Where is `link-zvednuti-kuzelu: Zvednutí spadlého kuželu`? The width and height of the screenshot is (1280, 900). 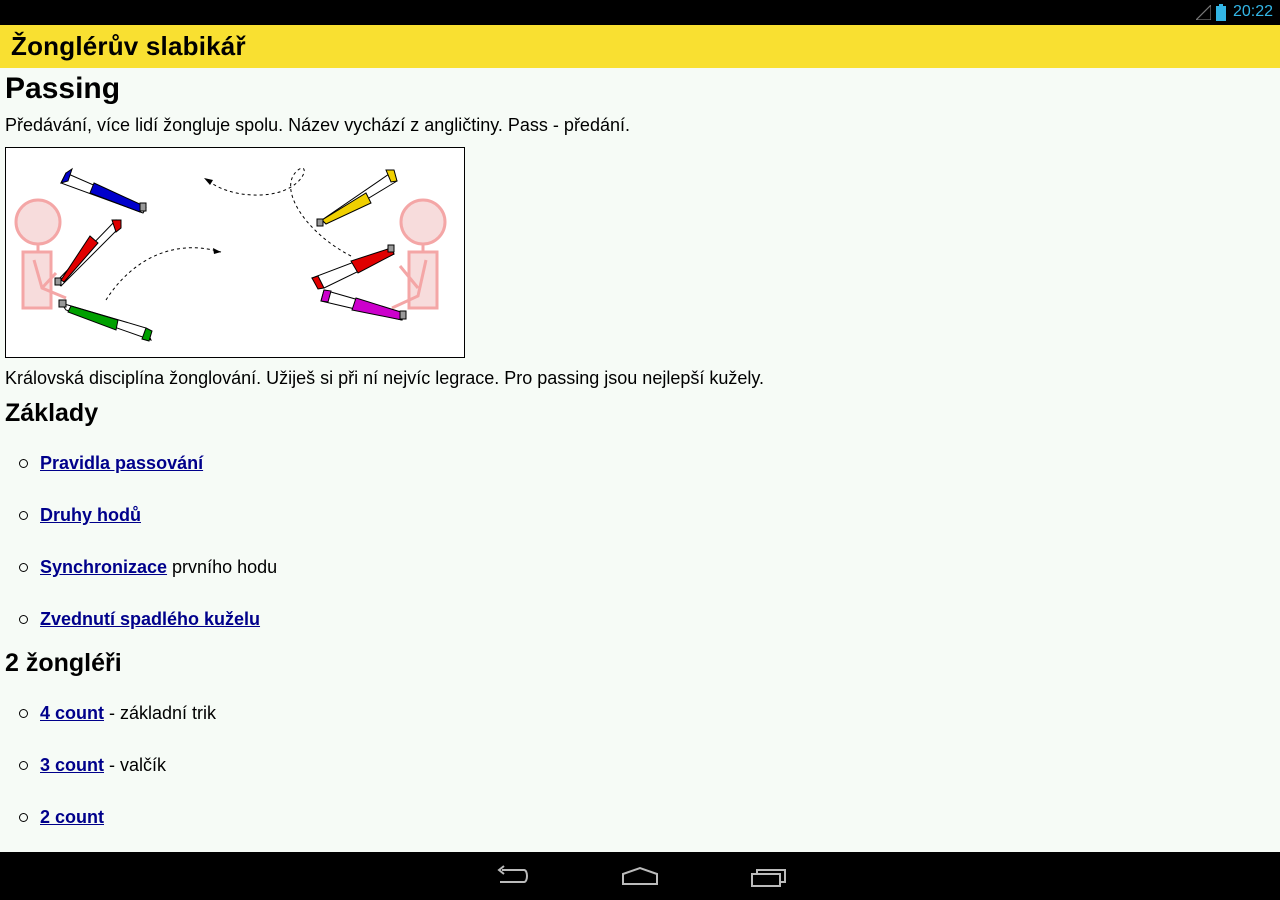 link-zvednuti-kuzelu: Zvednutí spadlého kuželu is located at coordinates (150, 619).